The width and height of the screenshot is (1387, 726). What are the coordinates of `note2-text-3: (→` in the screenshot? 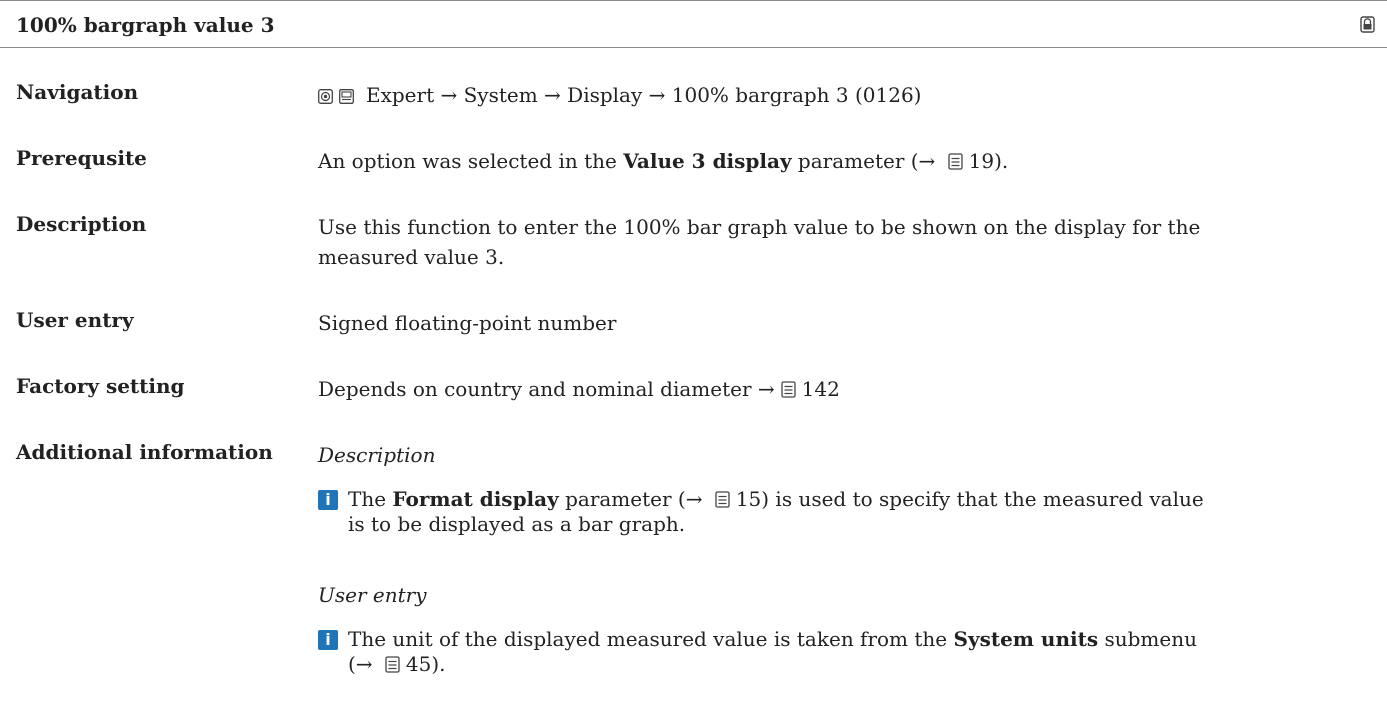 It's located at (363, 664).